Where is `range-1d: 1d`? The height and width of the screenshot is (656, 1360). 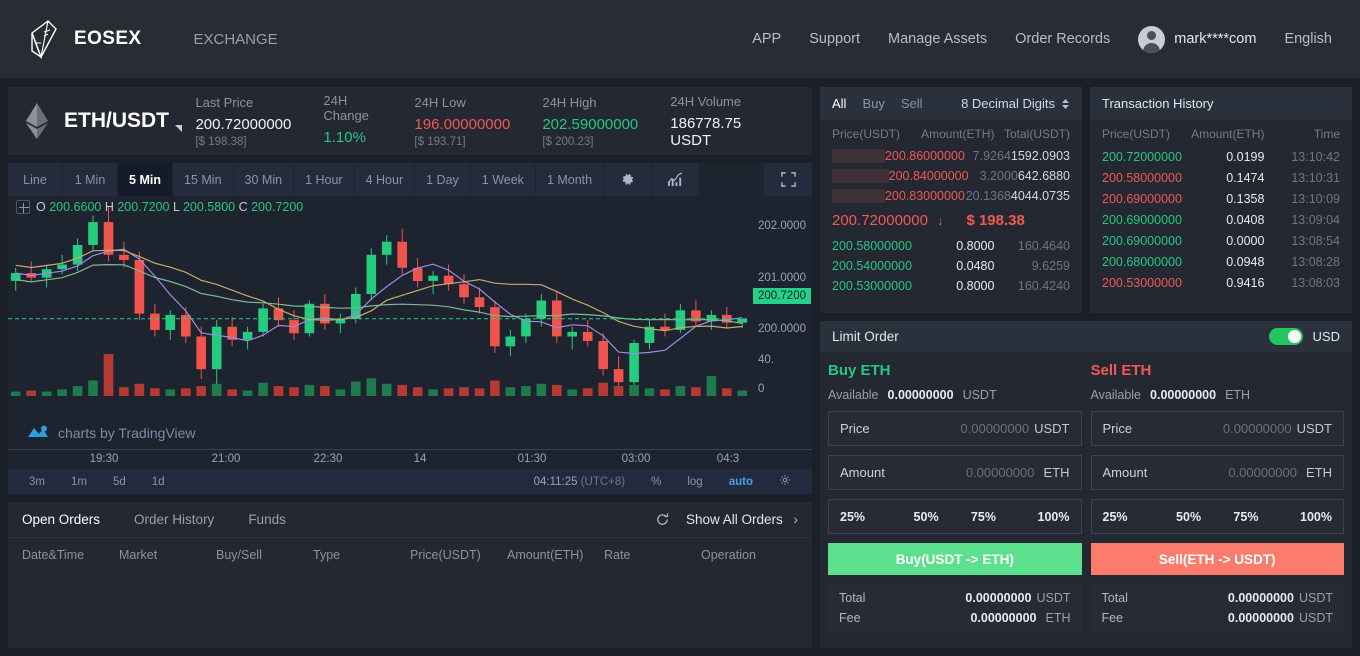 range-1d: 1d is located at coordinates (158, 482).